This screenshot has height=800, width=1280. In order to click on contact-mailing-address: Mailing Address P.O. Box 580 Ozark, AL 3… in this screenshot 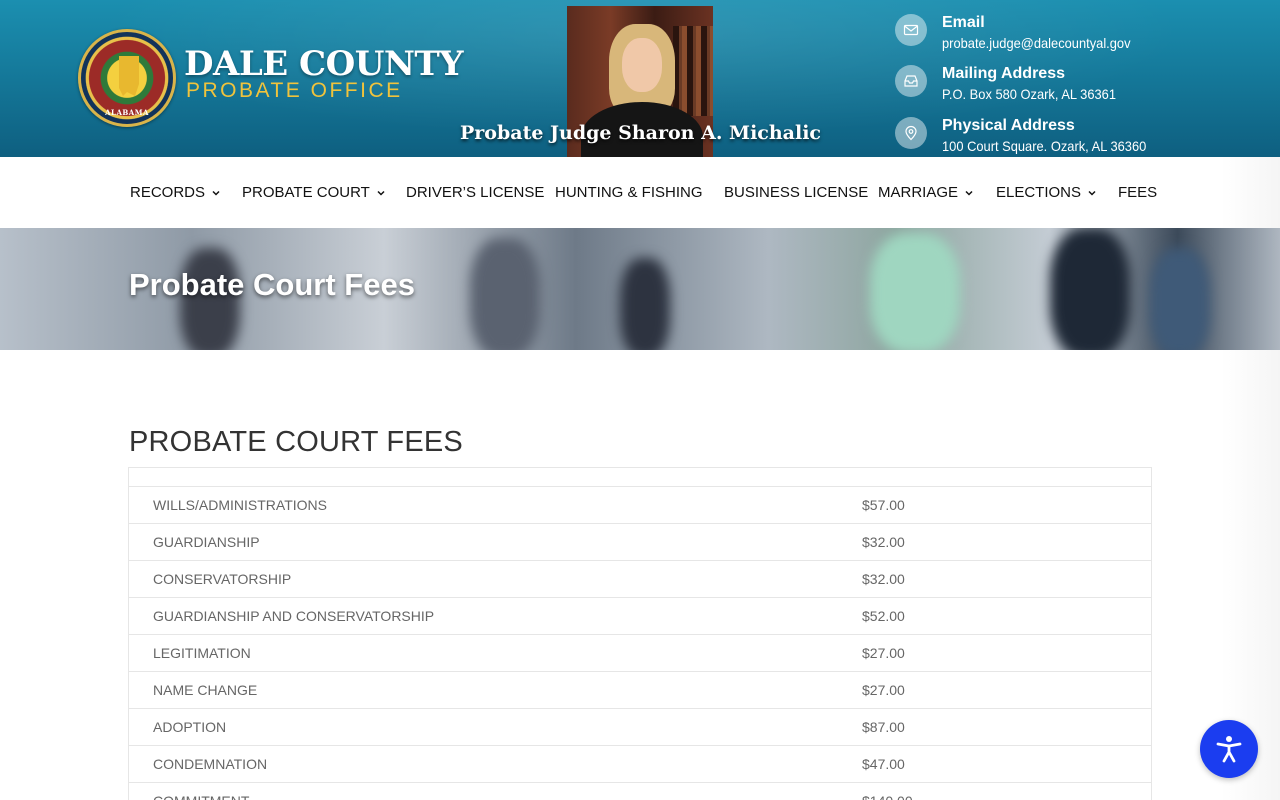, I will do `click(1045, 87)`.